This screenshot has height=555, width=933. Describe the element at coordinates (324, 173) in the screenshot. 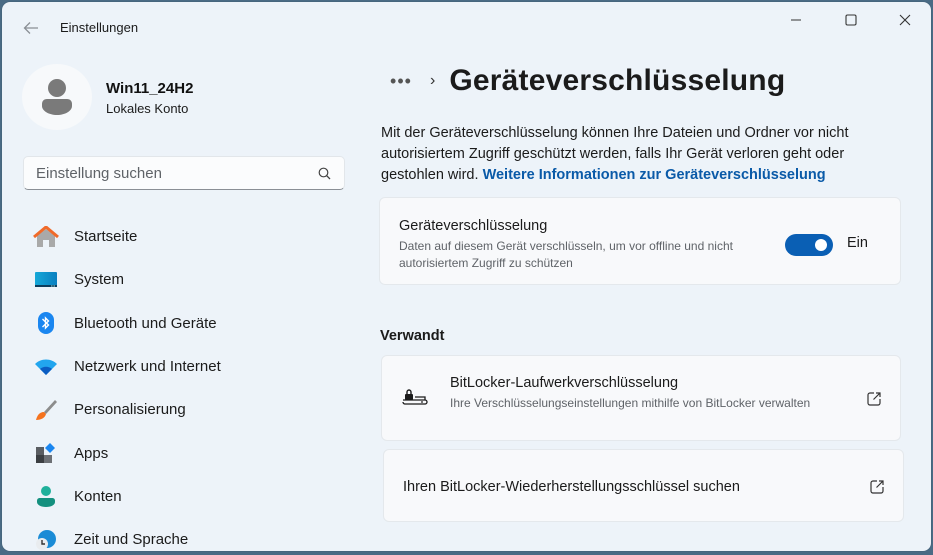

I see `search-icon` at that location.